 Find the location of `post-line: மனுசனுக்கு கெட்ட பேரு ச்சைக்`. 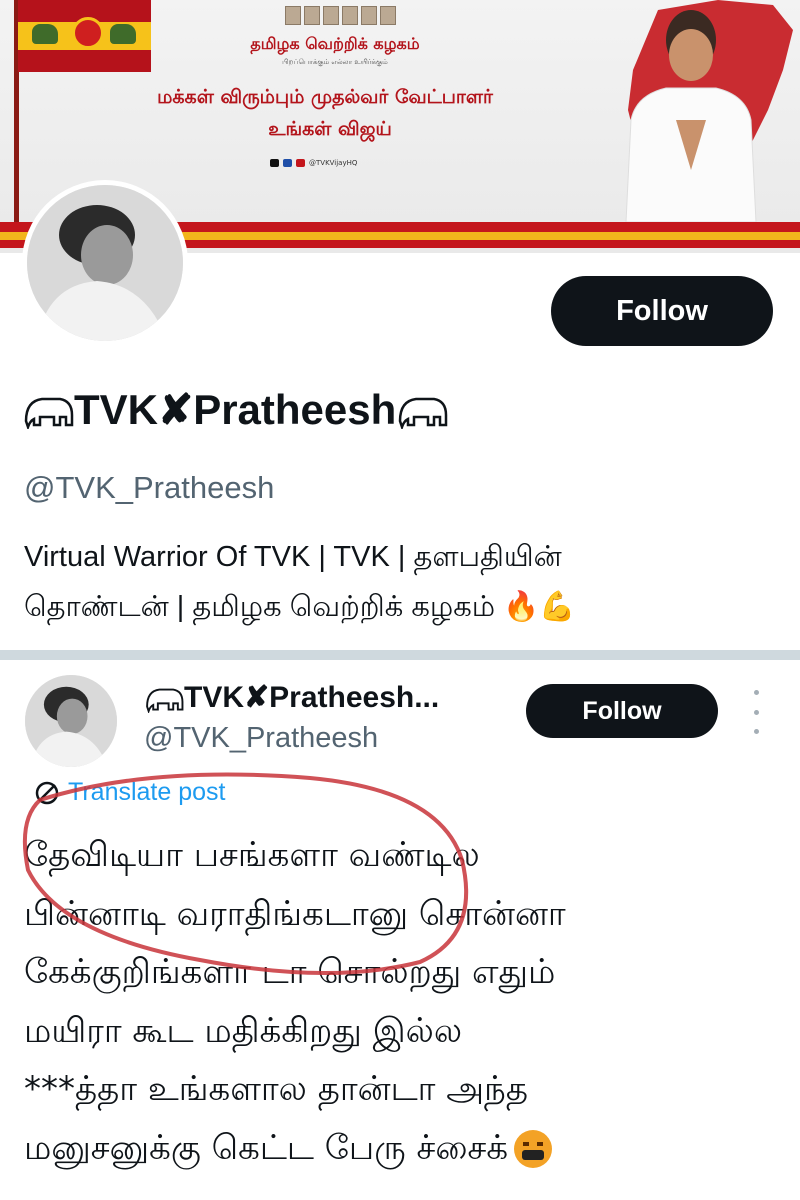

post-line: மனுசனுக்கு கெட்ட பேரு ச்சைக் is located at coordinates (266, 1147).